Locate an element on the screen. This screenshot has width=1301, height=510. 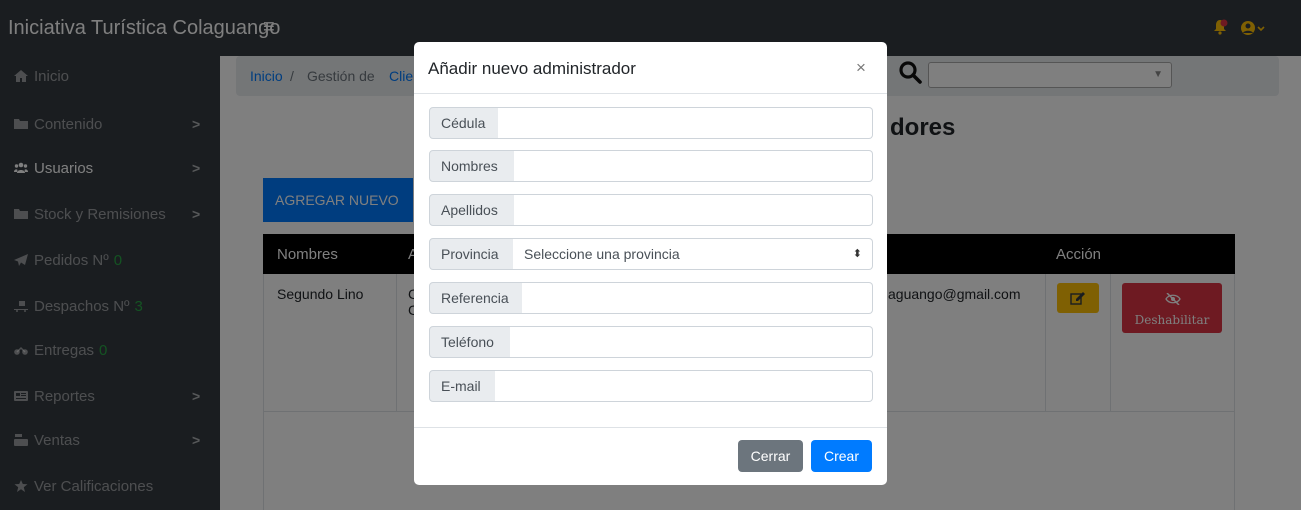
telefono-label: Teléfono is located at coordinates (470, 342).